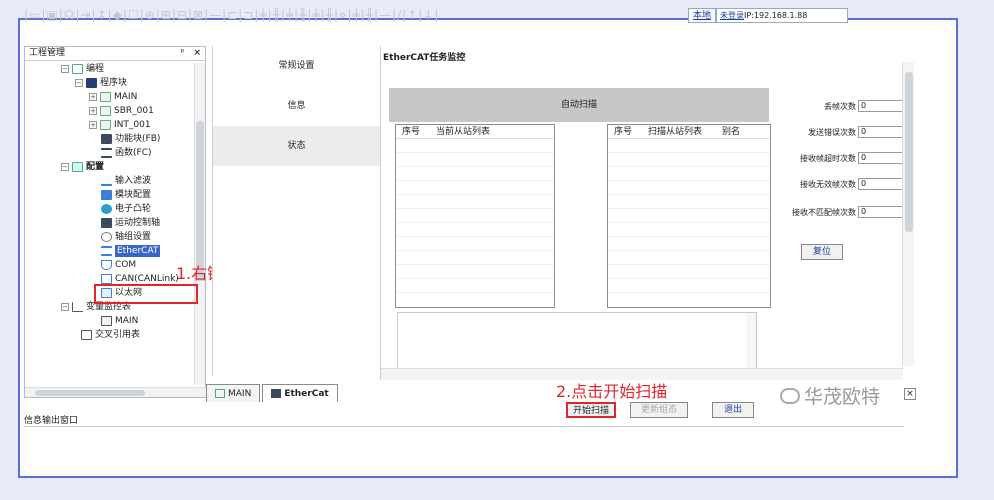  Describe the element at coordinates (828, 184) in the screenshot. I see `stat-label: 接收无效帧次数` at that location.